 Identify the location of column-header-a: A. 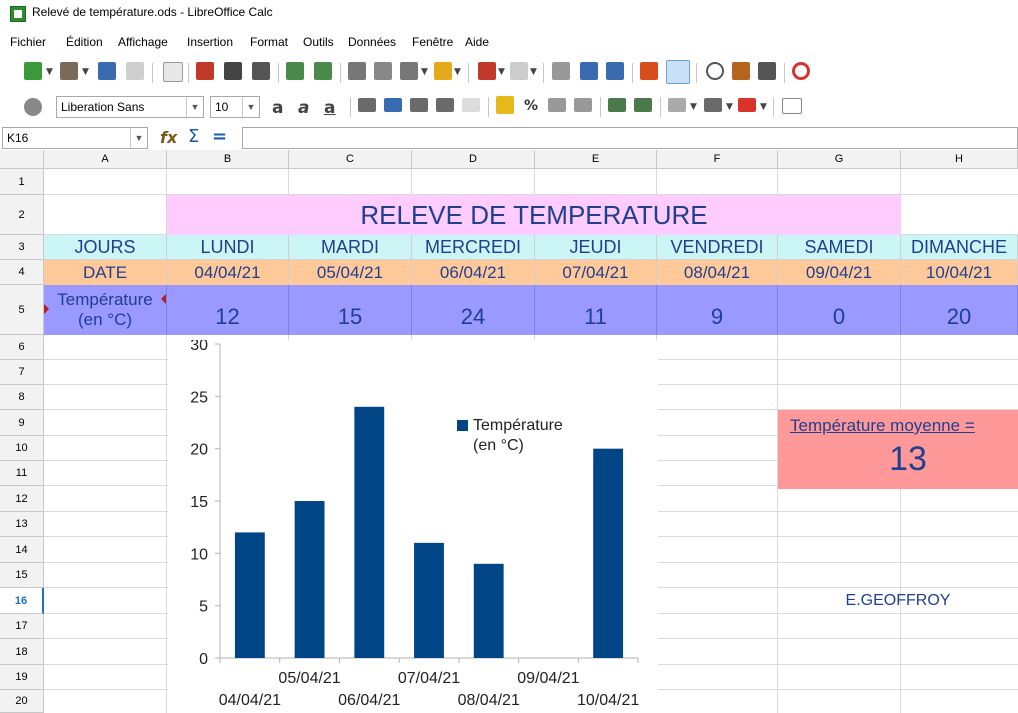
(105, 159).